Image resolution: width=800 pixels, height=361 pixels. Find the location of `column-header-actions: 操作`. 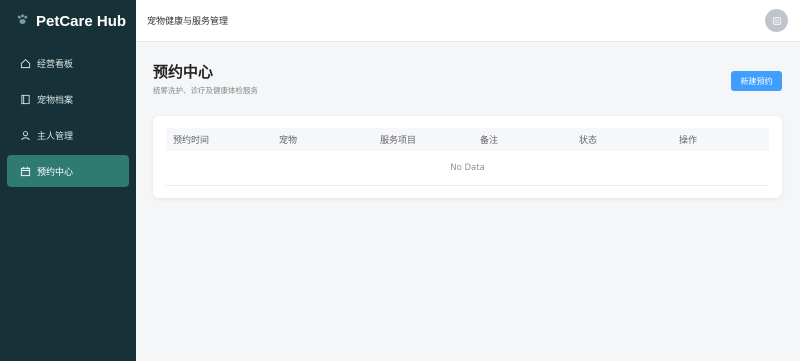

column-header-actions: 操作 is located at coordinates (715, 139).